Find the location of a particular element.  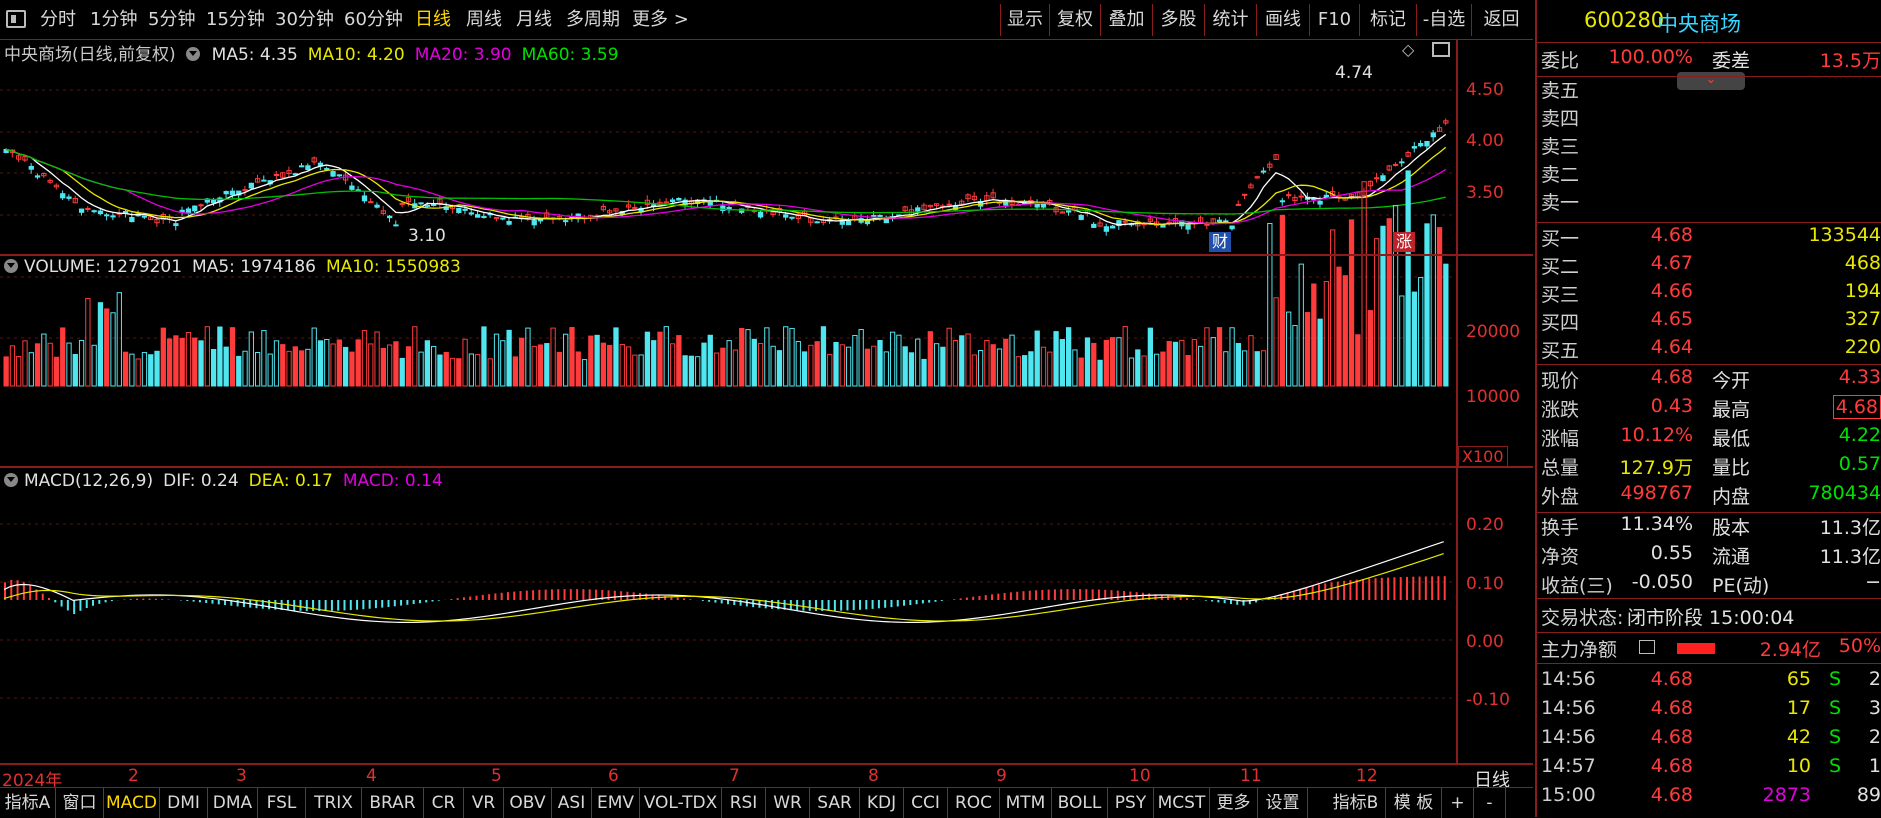

indicator-tab-9: VR is located at coordinates (484, 803).